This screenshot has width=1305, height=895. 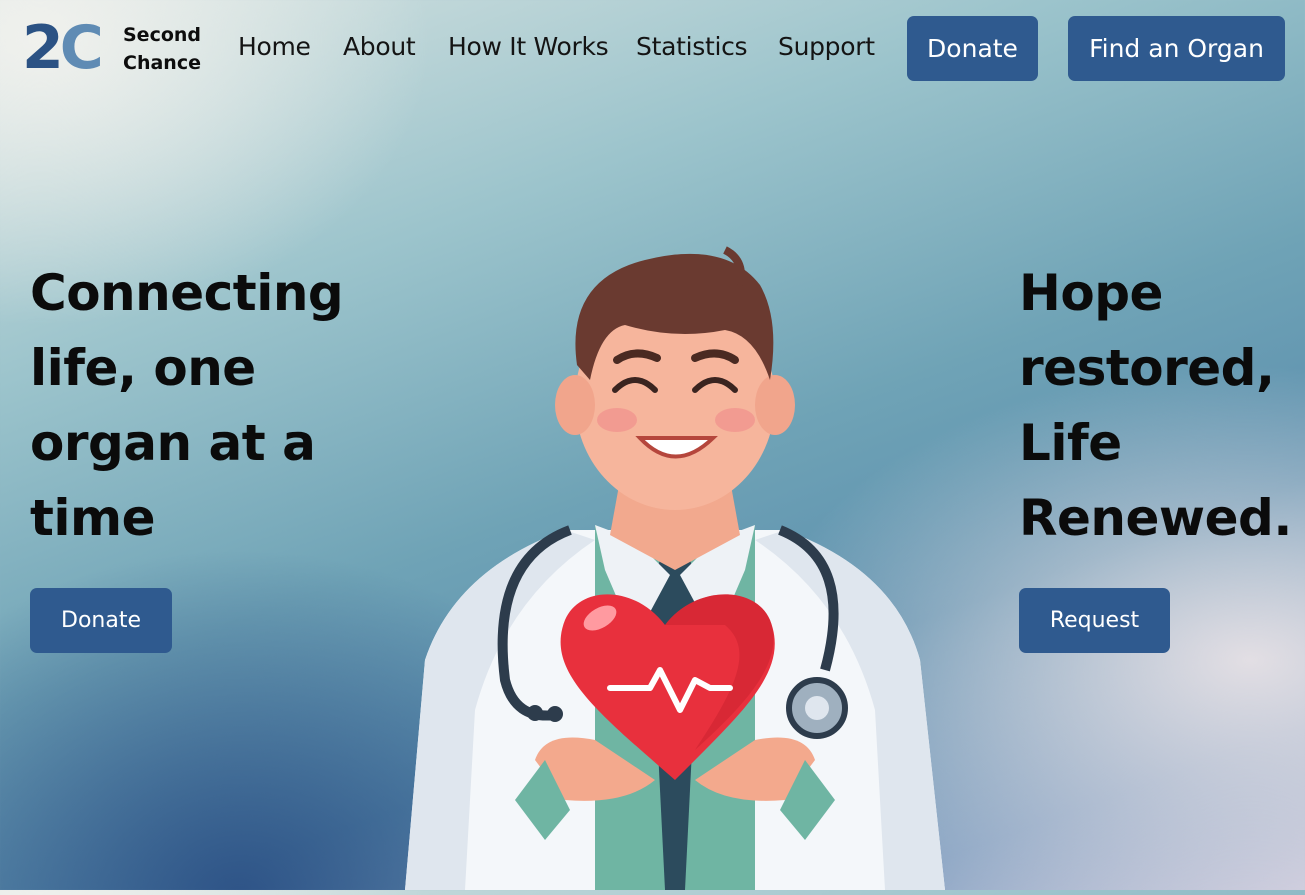 What do you see at coordinates (826, 46) in the screenshot?
I see `nav-link-support: Support` at bounding box center [826, 46].